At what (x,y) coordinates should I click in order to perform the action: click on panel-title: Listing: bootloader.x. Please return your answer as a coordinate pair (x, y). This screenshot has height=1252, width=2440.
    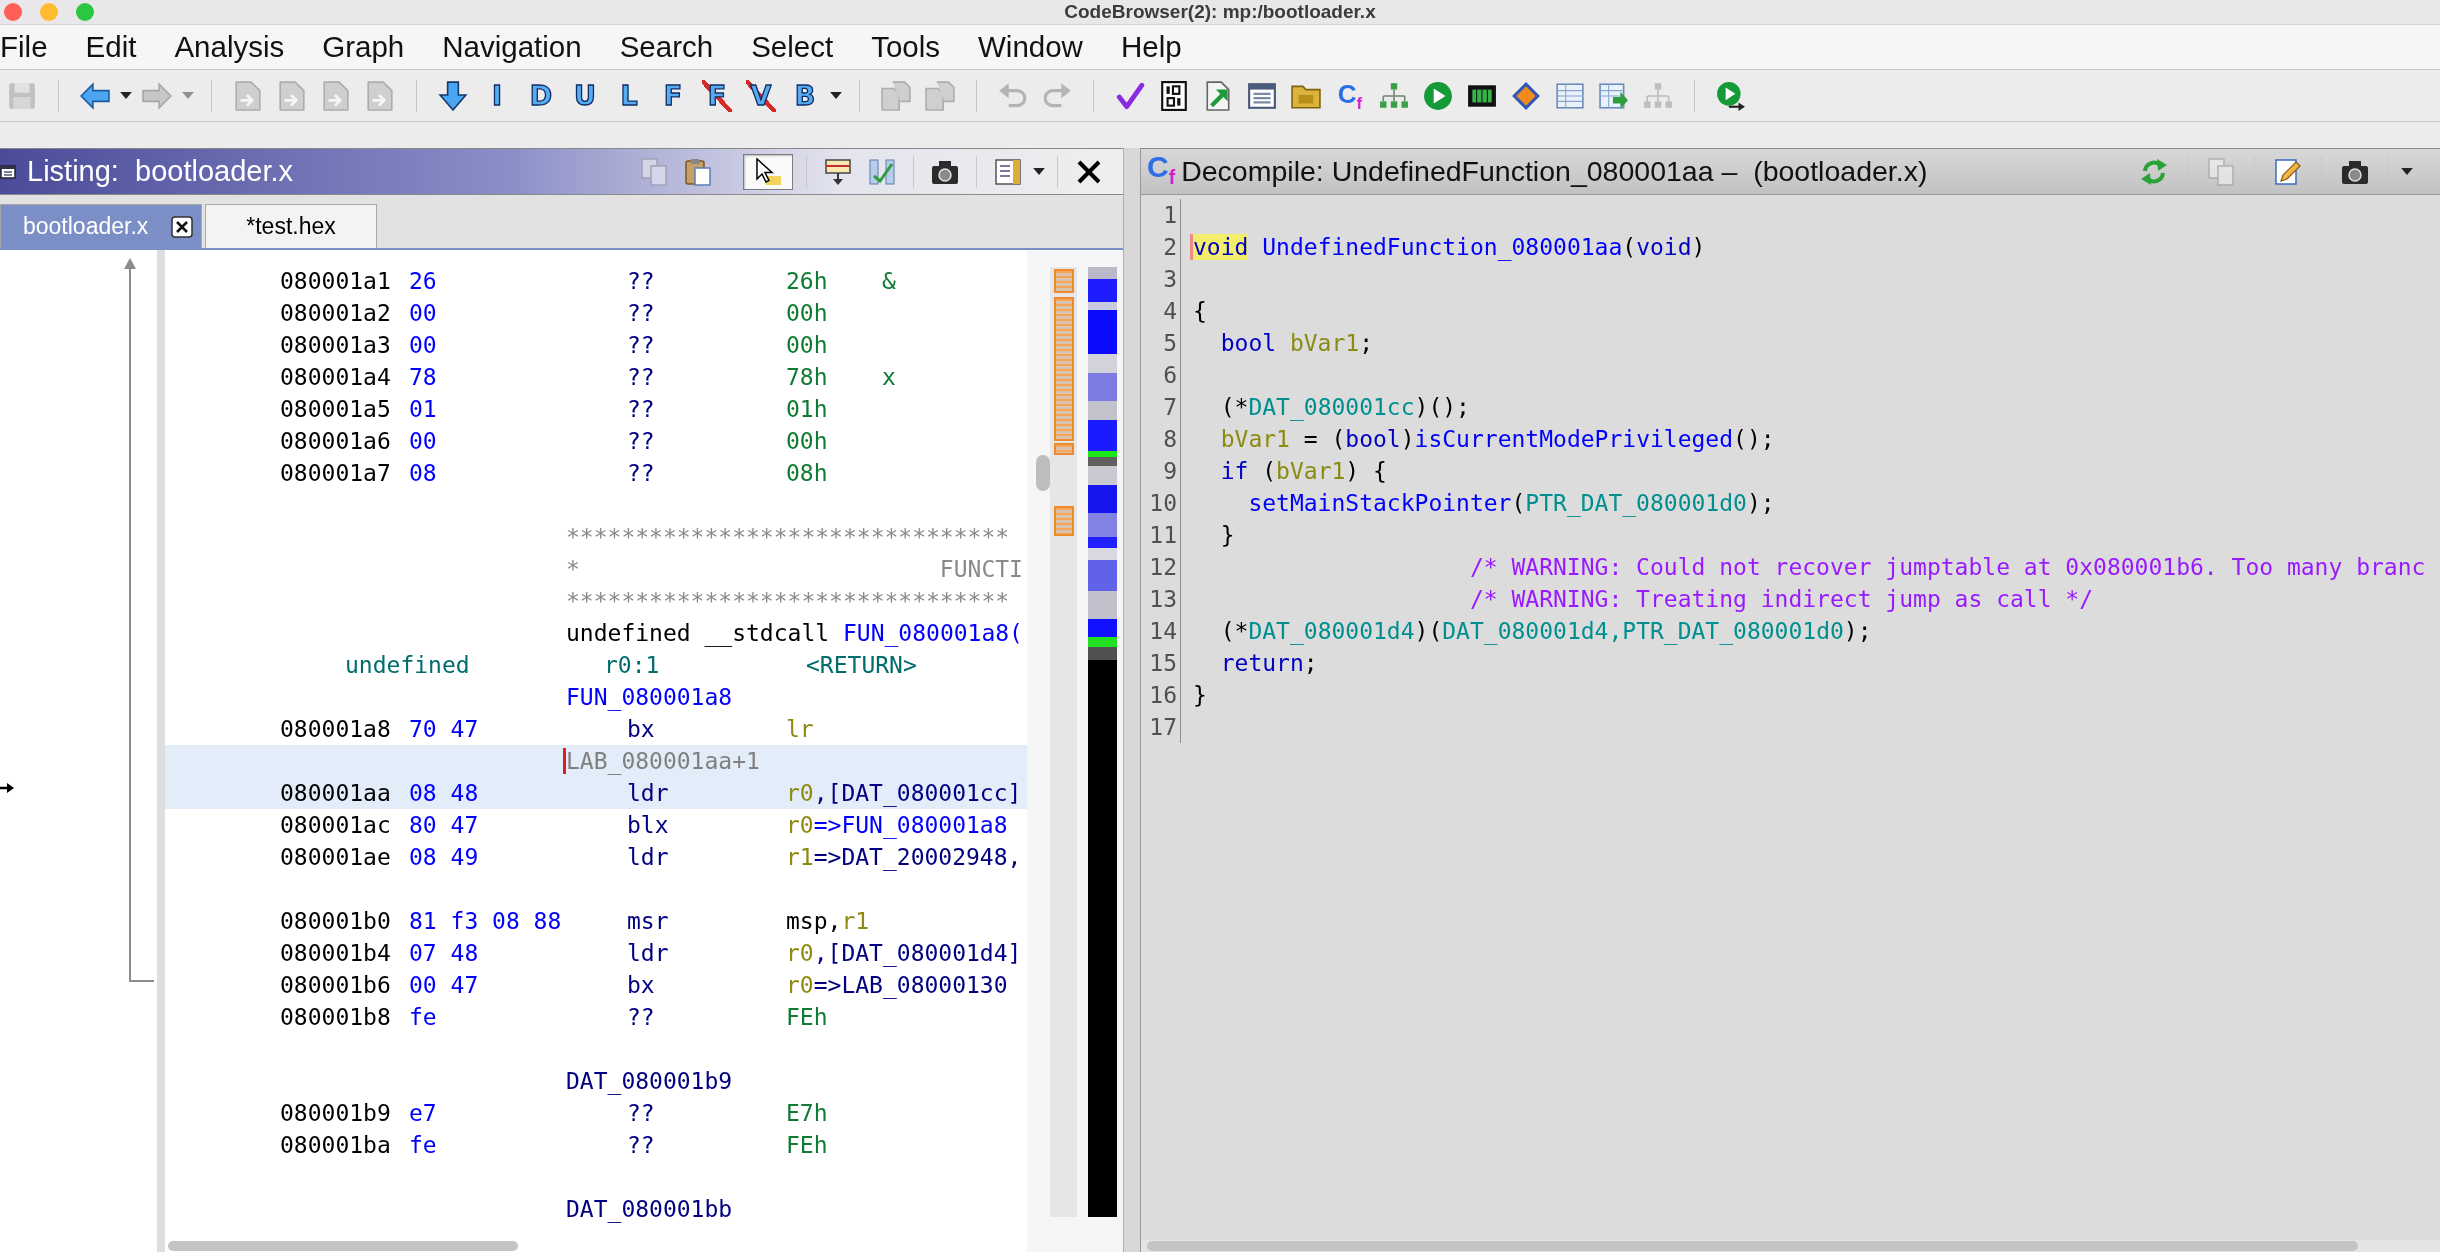
    Looking at the image, I should click on (160, 171).